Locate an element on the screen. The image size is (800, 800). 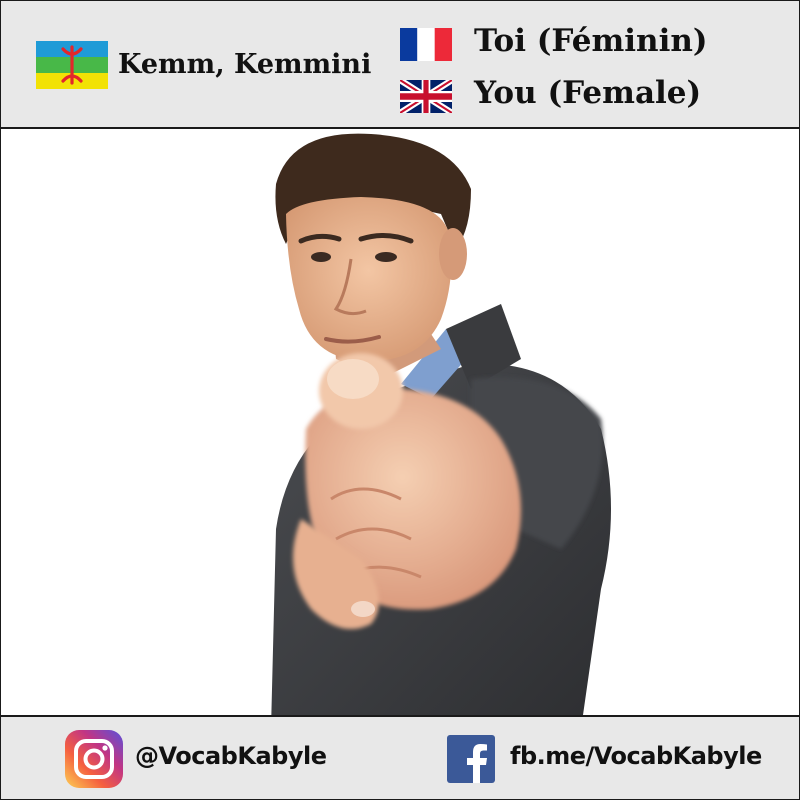
amazigh-flag-icon is located at coordinates (72, 65).